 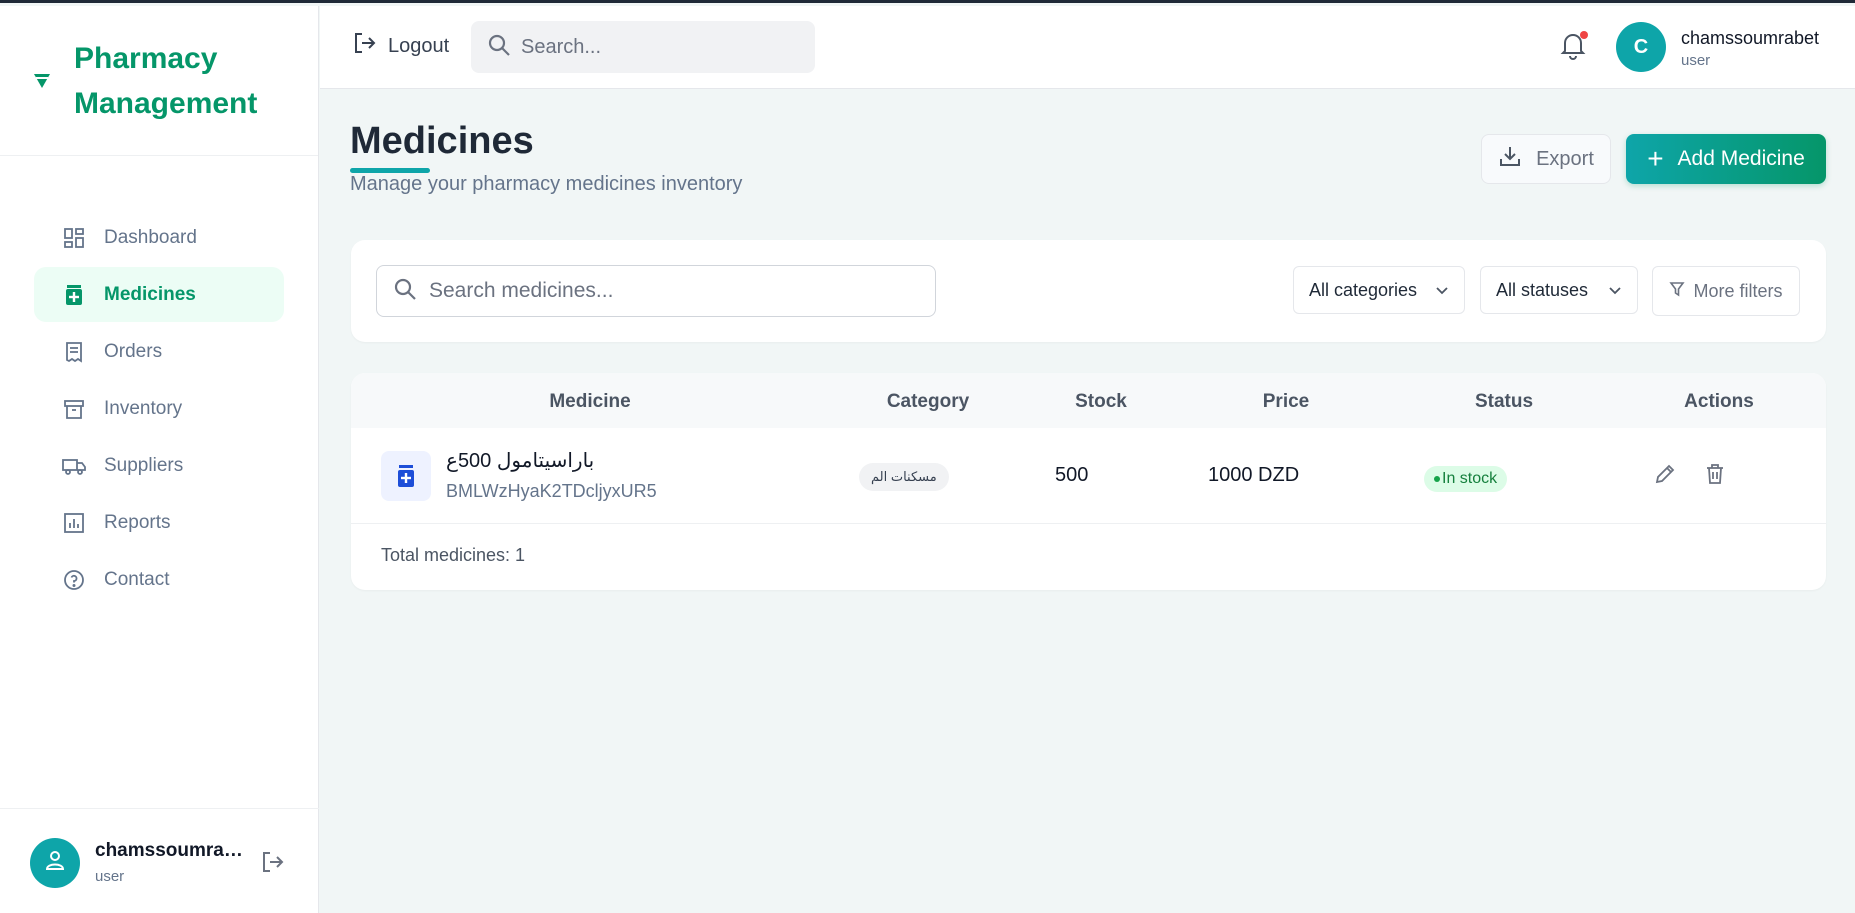 I want to click on download-icon, so click(x=1517, y=159).